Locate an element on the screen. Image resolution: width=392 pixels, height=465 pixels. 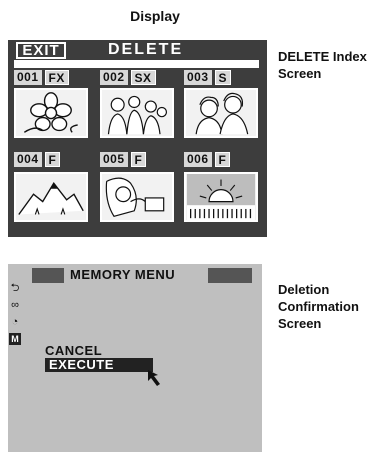
title-bar is located at coordinates (136, 64).